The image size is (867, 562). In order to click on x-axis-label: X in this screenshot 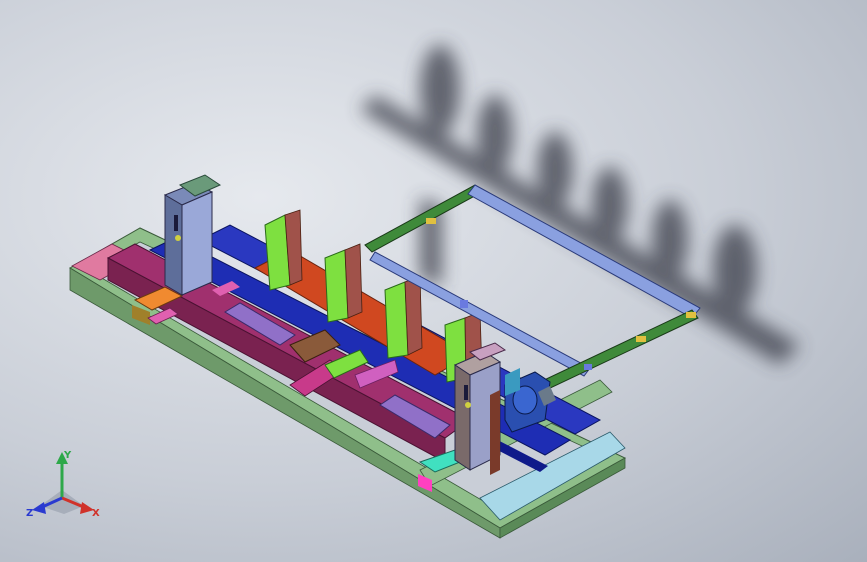, I will do `click(96, 513)`.